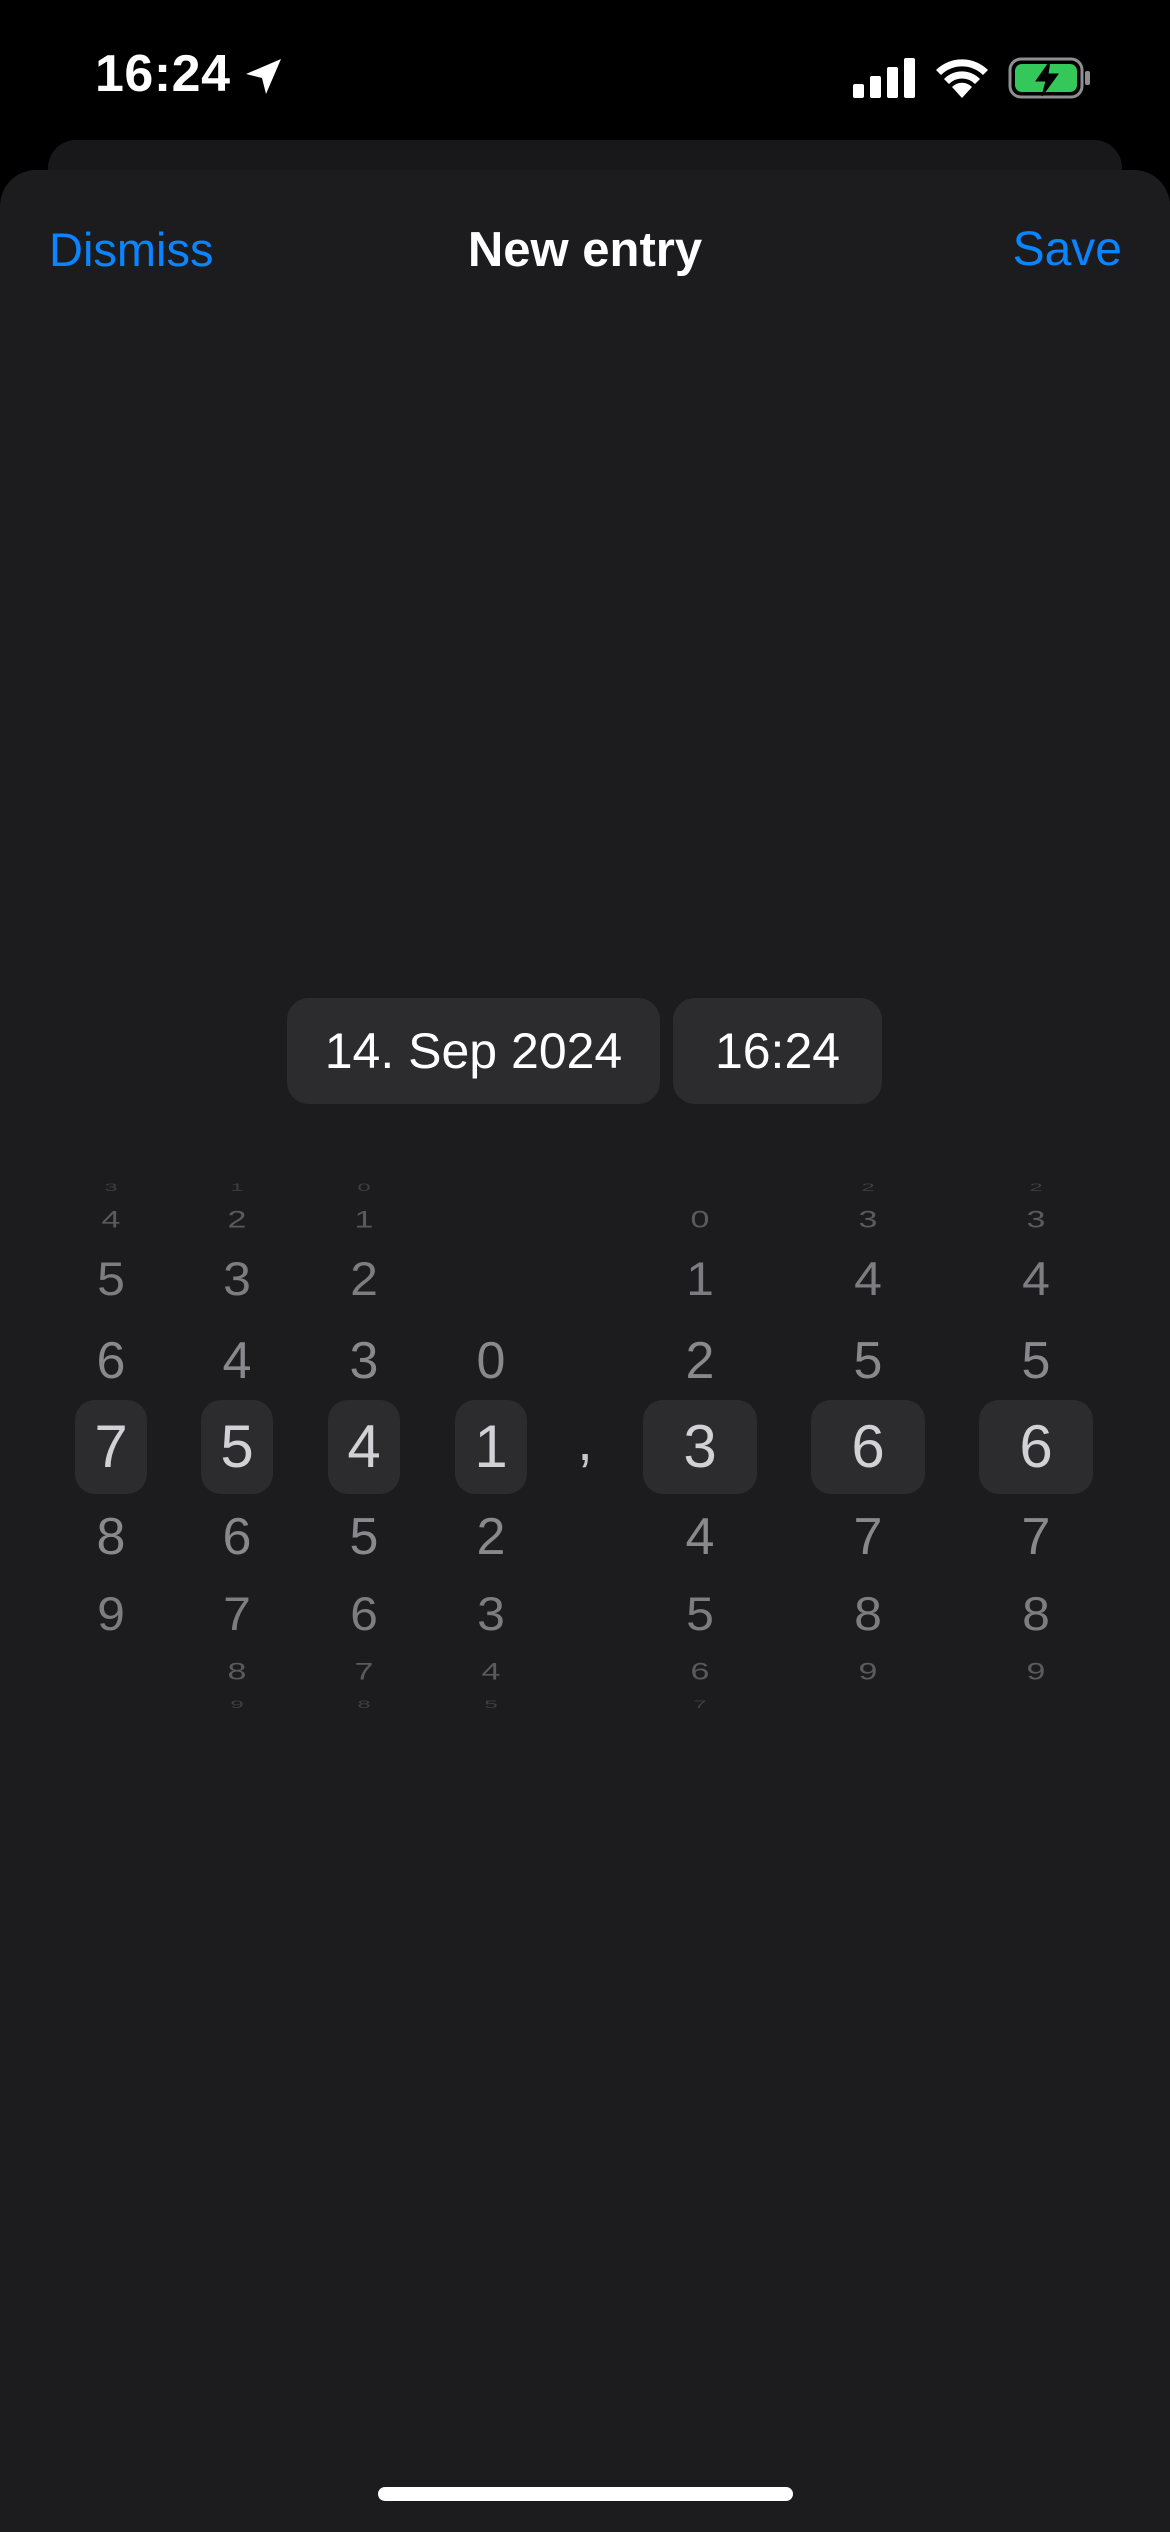 The width and height of the screenshot is (1170, 2532). I want to click on digit-wheel-7: 6 5 4 3 2 7 8 9, so click(1036, 1450).